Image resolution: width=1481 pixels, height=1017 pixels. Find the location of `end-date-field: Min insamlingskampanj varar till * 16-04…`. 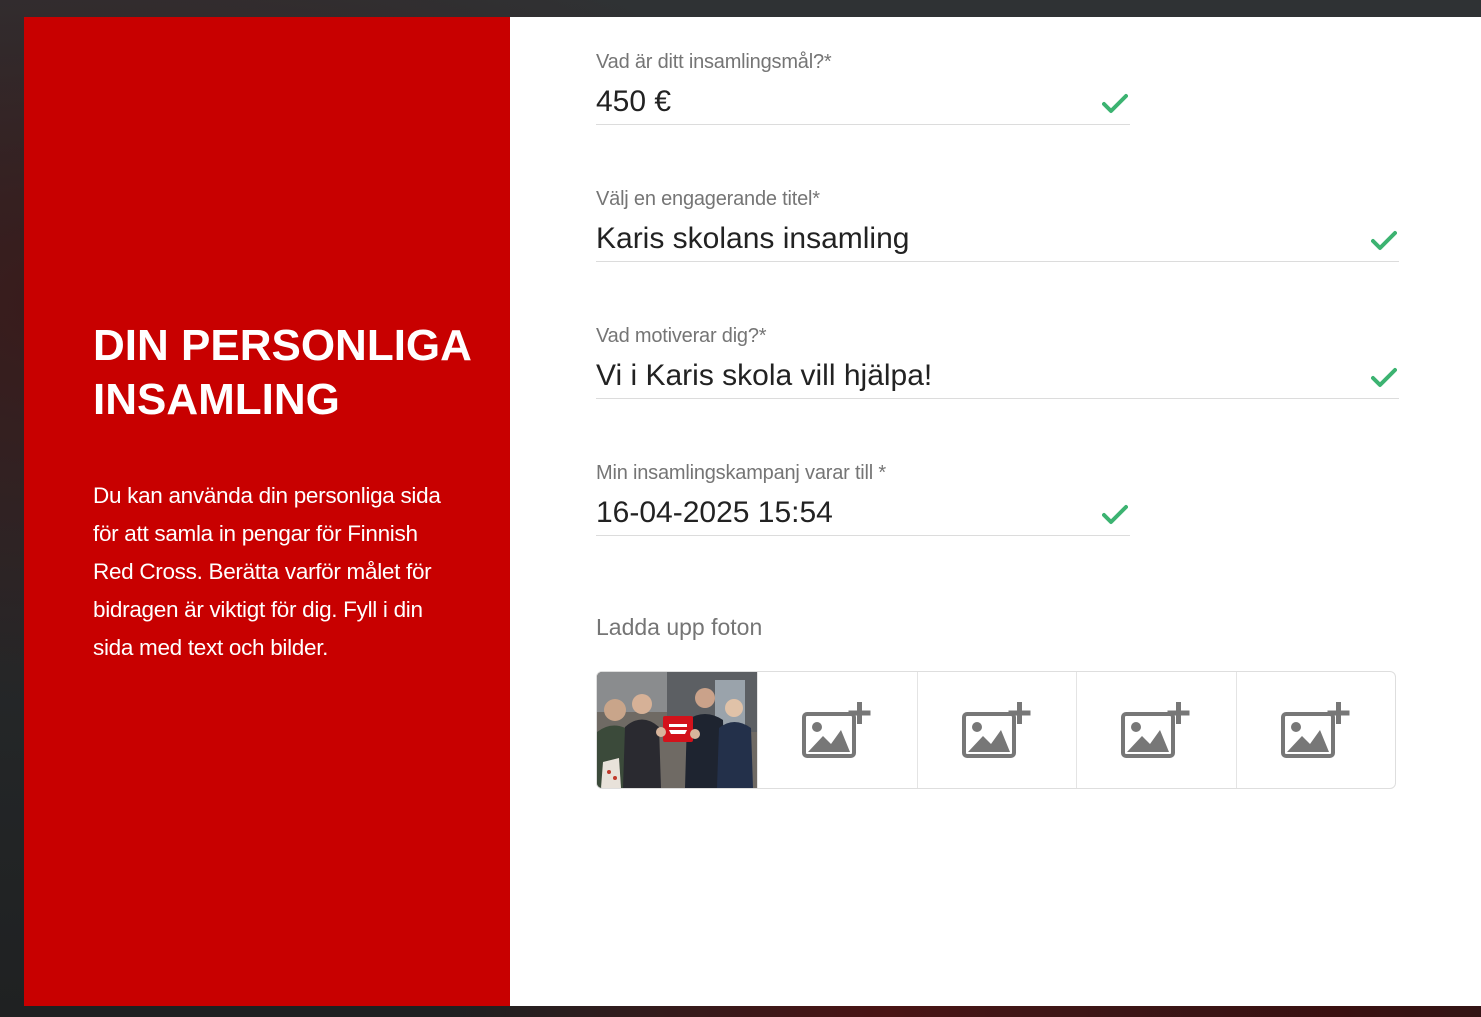

end-date-field: Min insamlingskampanj varar till * 16-04… is located at coordinates (863, 498).